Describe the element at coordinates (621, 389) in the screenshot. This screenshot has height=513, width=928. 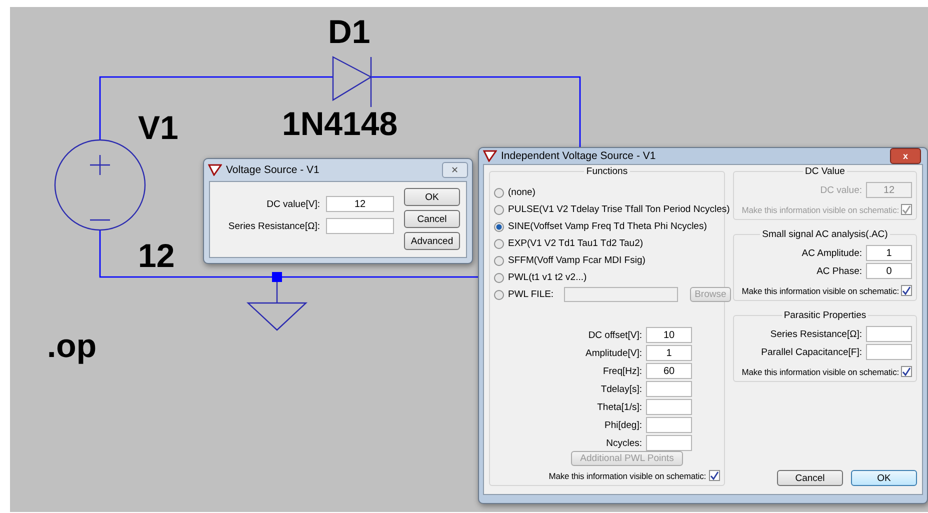
I see `parameter-label: Tdelay[s]:` at that location.